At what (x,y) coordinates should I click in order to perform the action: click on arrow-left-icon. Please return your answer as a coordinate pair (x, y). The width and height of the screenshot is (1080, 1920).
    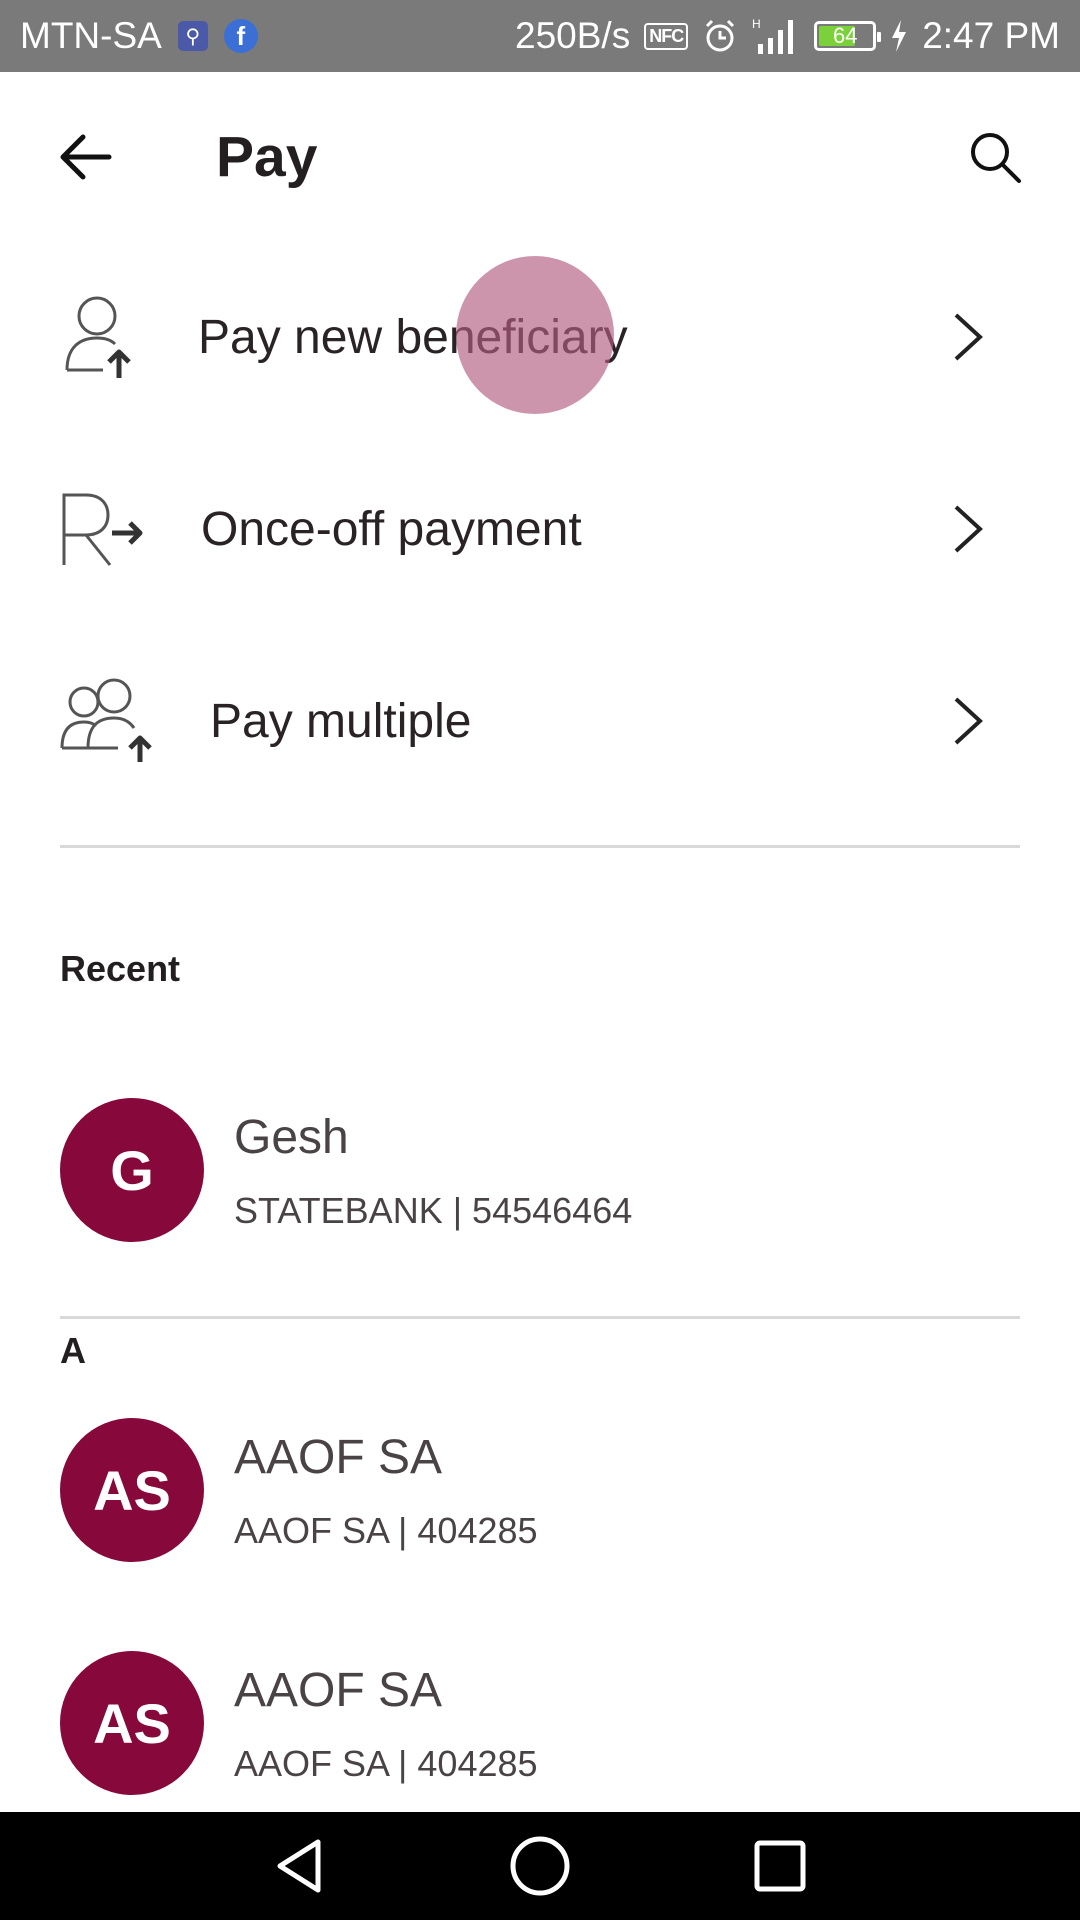
    Looking at the image, I should click on (86, 157).